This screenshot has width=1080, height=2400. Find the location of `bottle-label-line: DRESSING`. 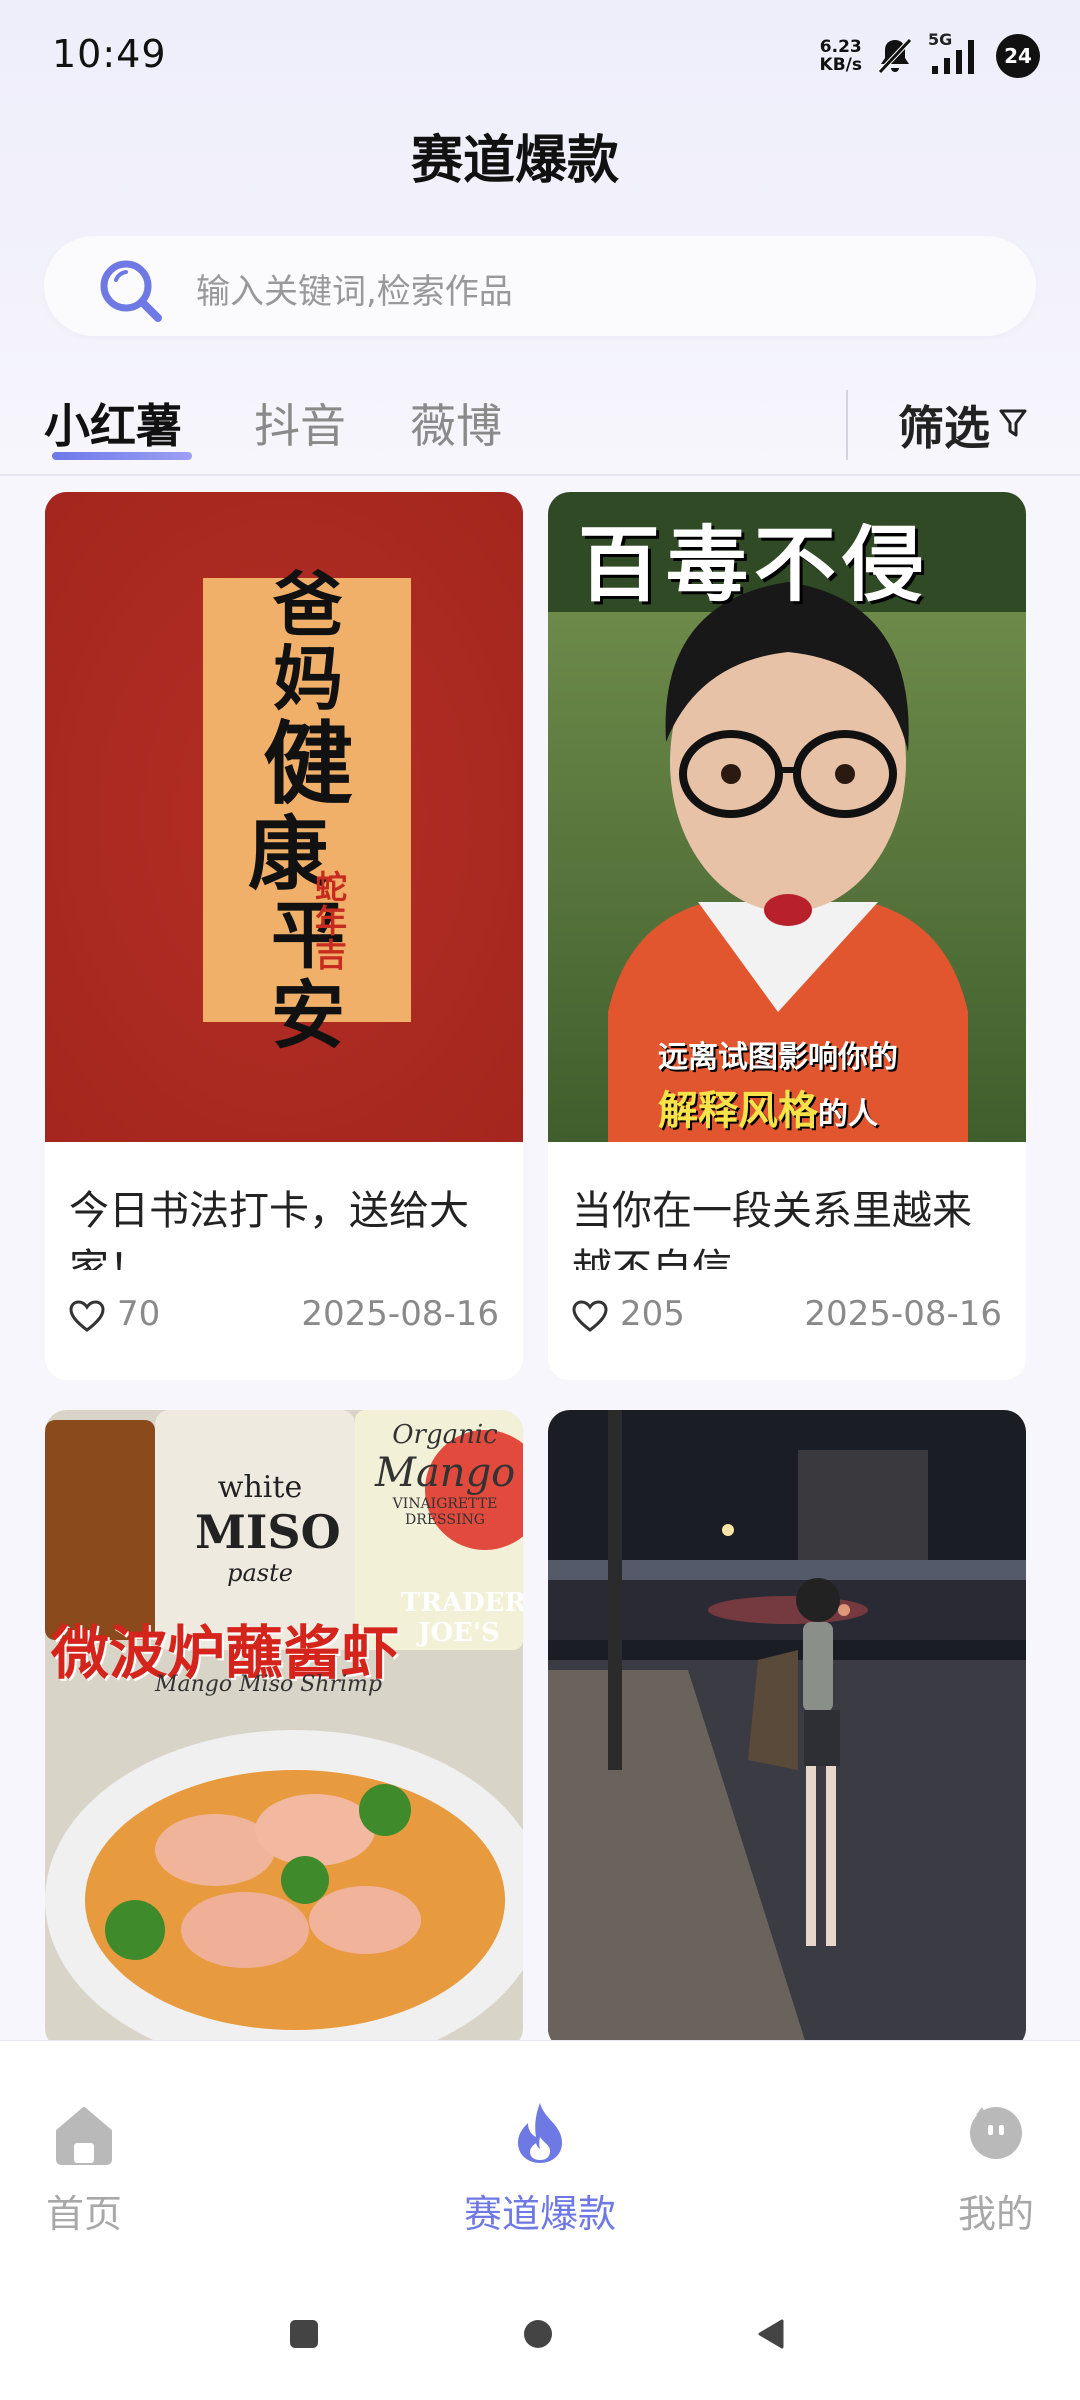

bottle-label-line: DRESSING is located at coordinates (445, 1520).